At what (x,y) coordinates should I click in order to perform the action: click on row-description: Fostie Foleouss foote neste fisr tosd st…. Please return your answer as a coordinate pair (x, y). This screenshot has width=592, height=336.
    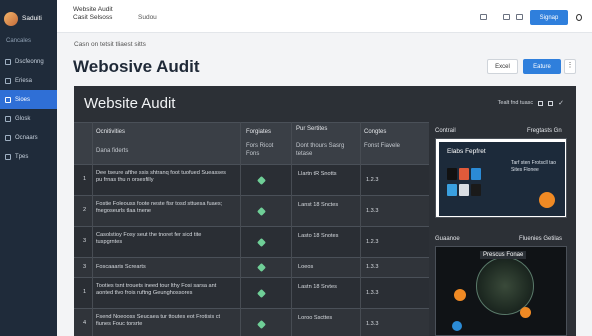
    Looking at the image, I should click on (159, 208).